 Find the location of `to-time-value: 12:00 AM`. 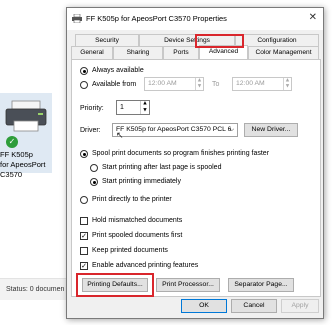

to-time-value: 12:00 AM is located at coordinates (250, 83).